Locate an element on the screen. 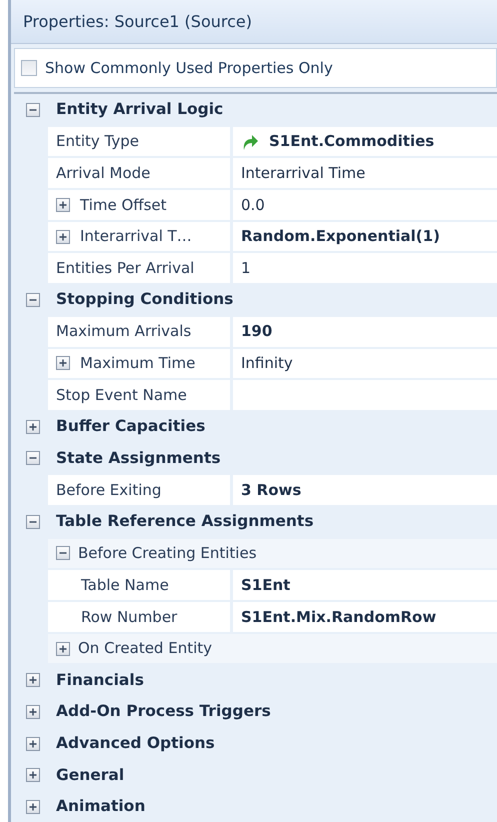  category-label: General is located at coordinates (90, 775).